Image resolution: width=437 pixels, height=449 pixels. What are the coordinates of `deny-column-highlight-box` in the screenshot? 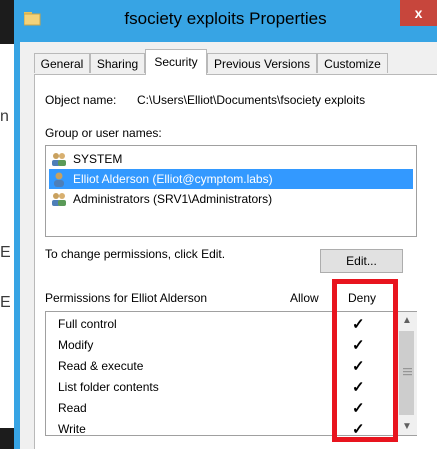 It's located at (365, 360).